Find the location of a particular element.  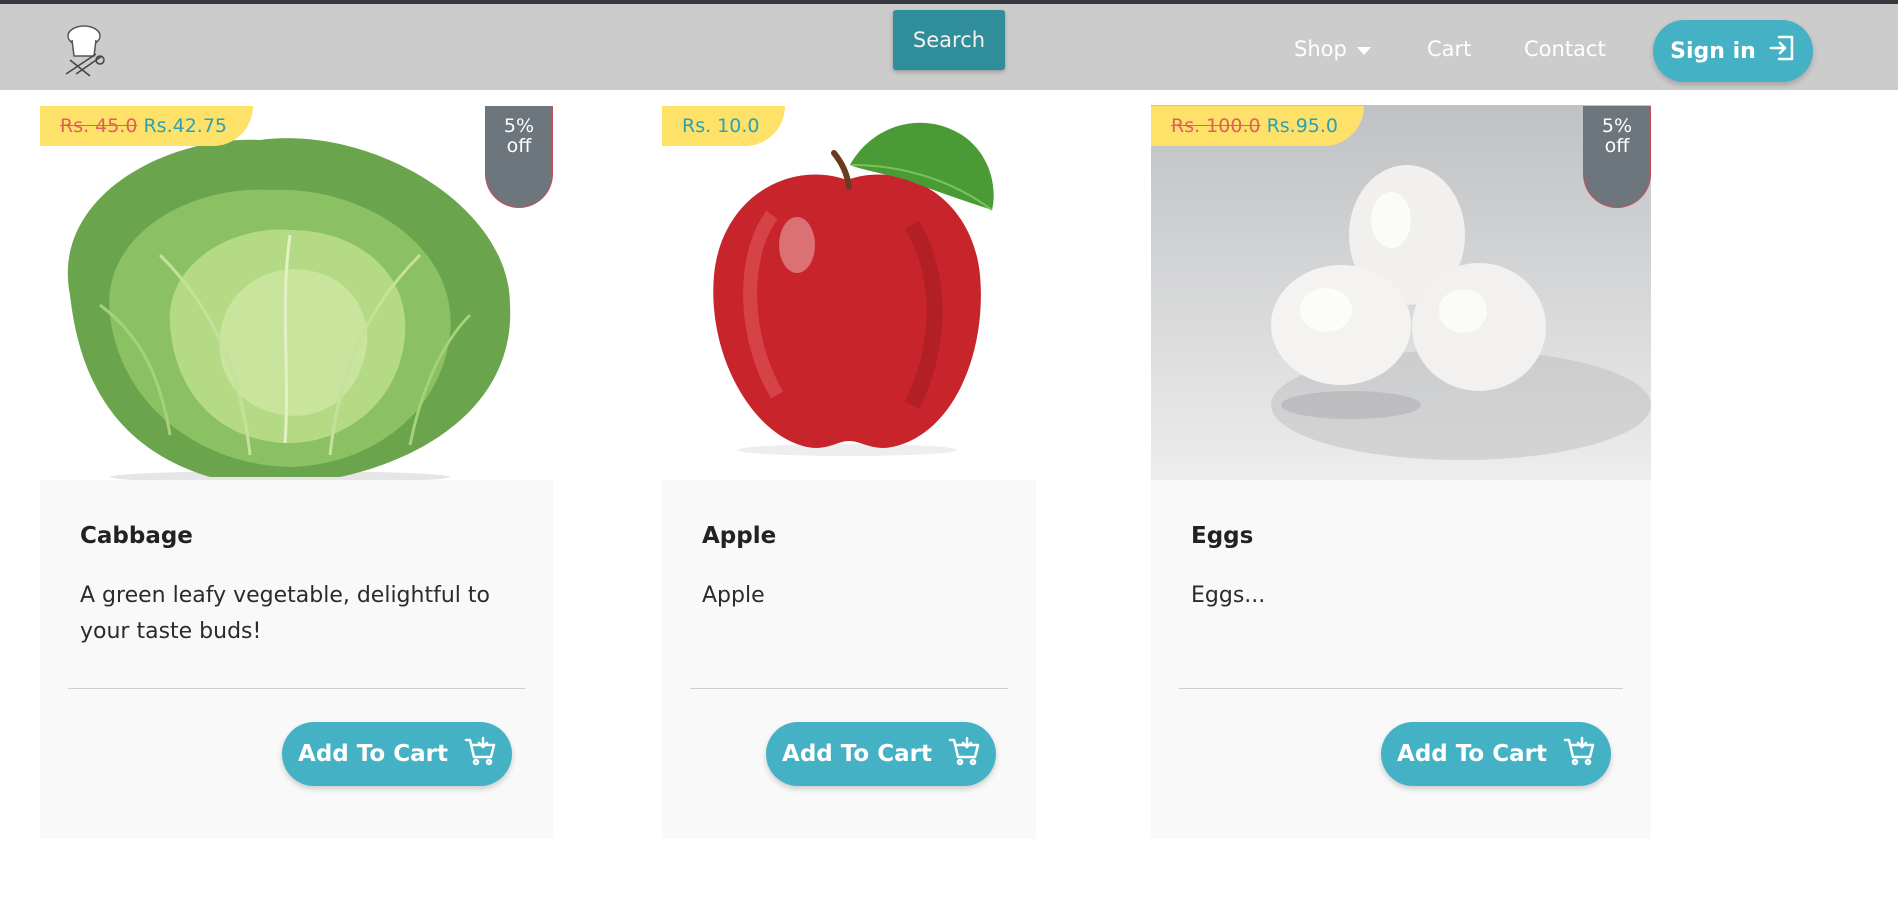

nav-shop-dropdown: Shop is located at coordinates (1332, 49).